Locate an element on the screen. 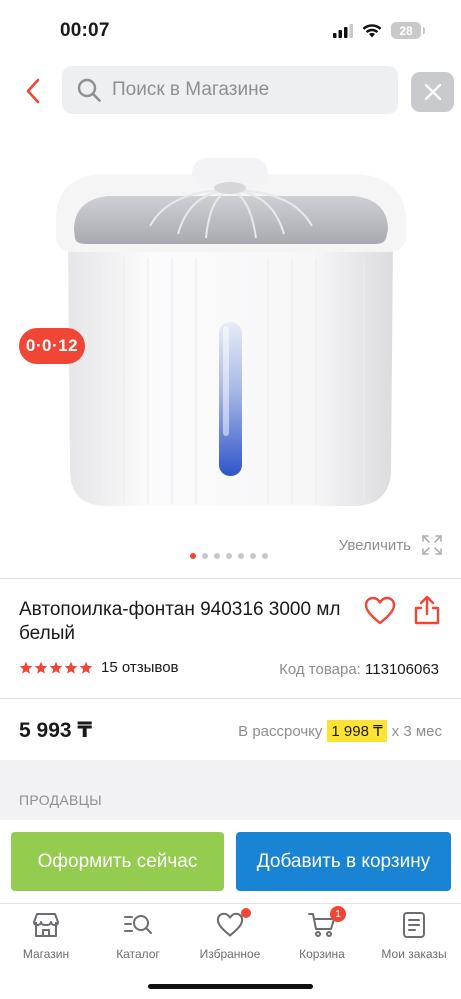 The height and width of the screenshot is (999, 461). home-indicator is located at coordinates (230, 986).